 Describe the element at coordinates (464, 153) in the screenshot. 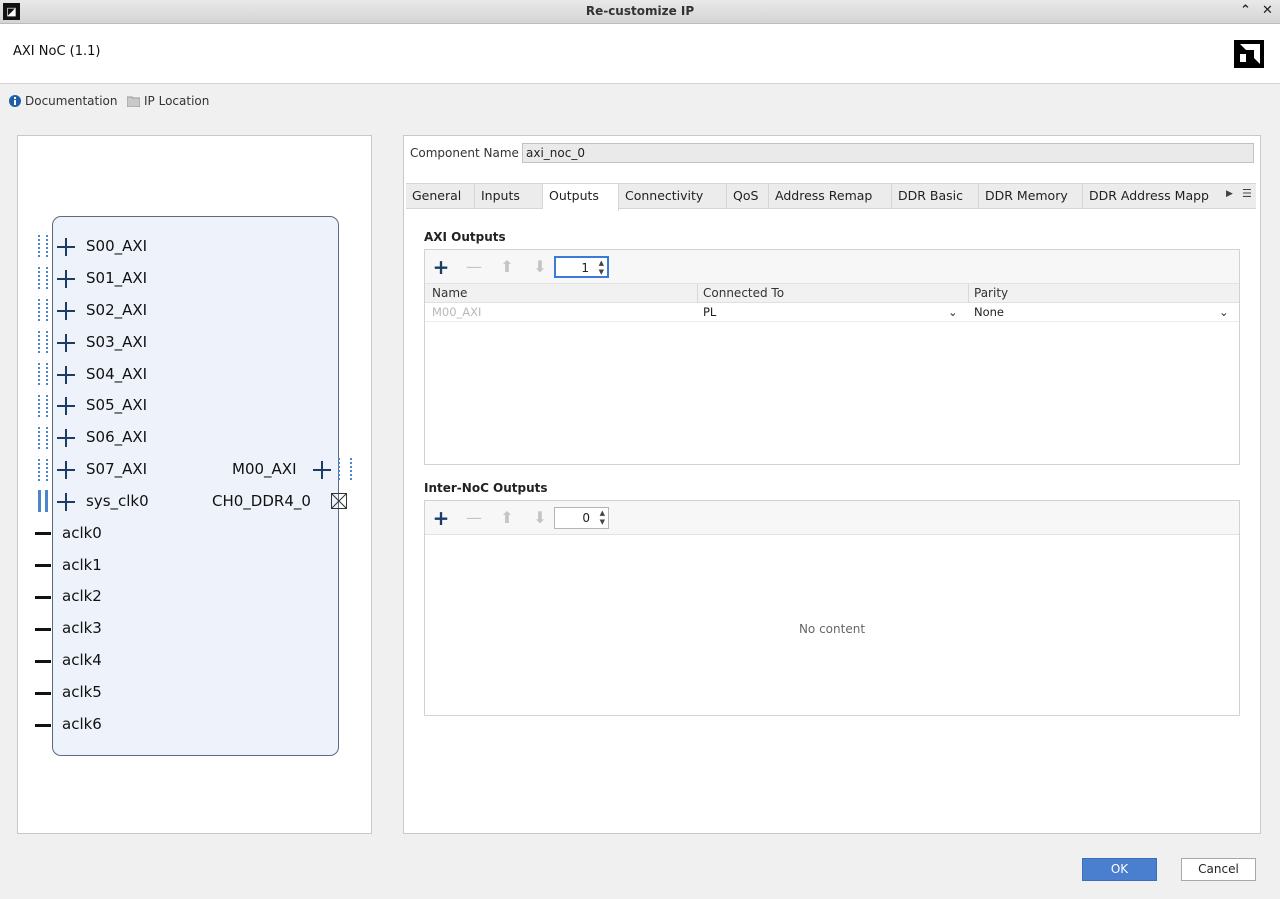

I see `component-name-label: Component Name` at that location.